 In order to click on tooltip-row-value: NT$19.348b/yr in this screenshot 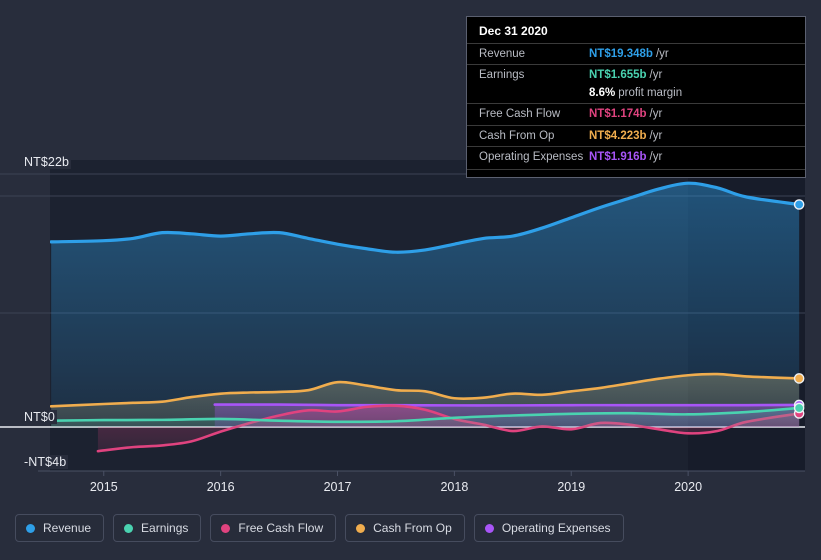, I will do `click(629, 54)`.